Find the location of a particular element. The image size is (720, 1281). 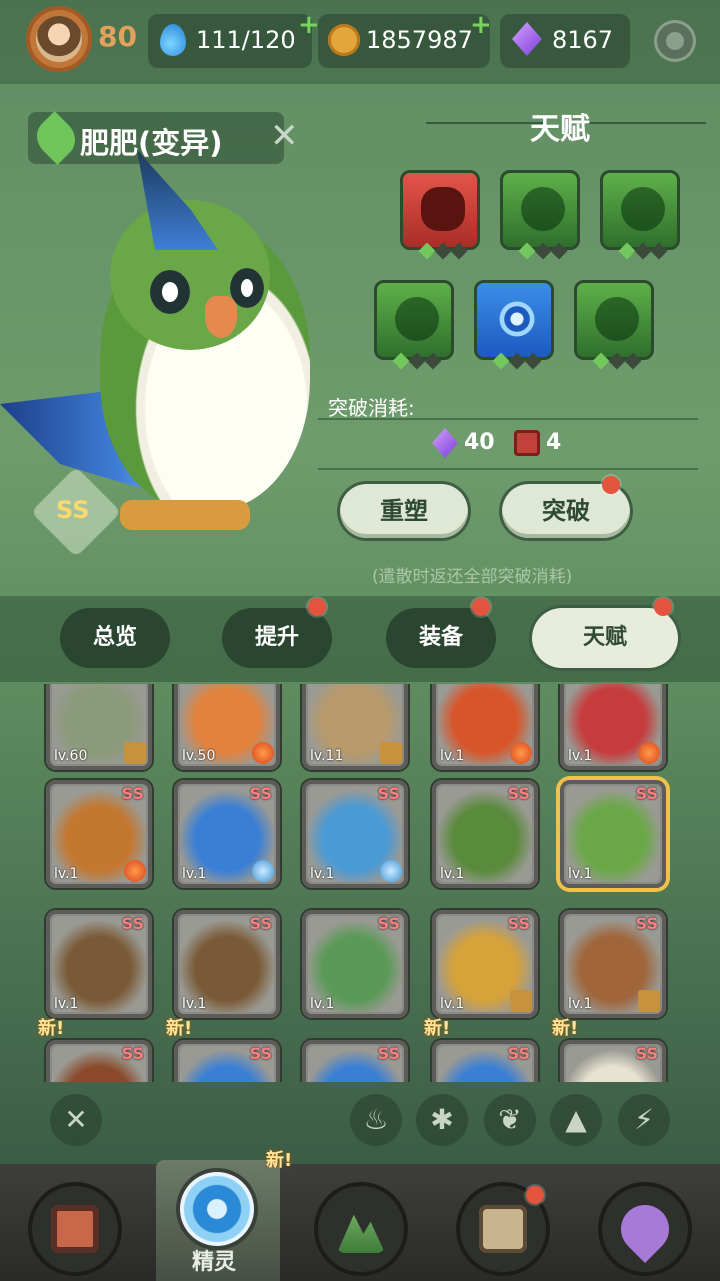

nav-bag-button is located at coordinates (75, 1229).